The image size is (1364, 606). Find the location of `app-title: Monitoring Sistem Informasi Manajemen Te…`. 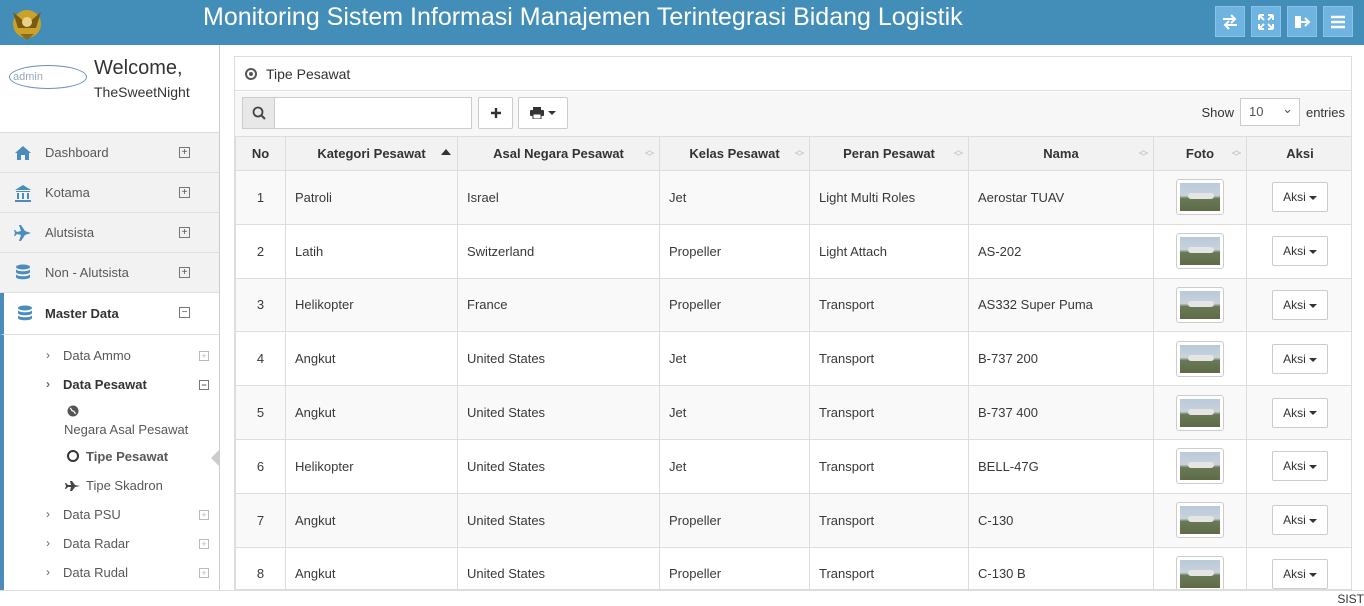

app-title: Monitoring Sistem Informasi Manajemen Te… is located at coordinates (583, 17).